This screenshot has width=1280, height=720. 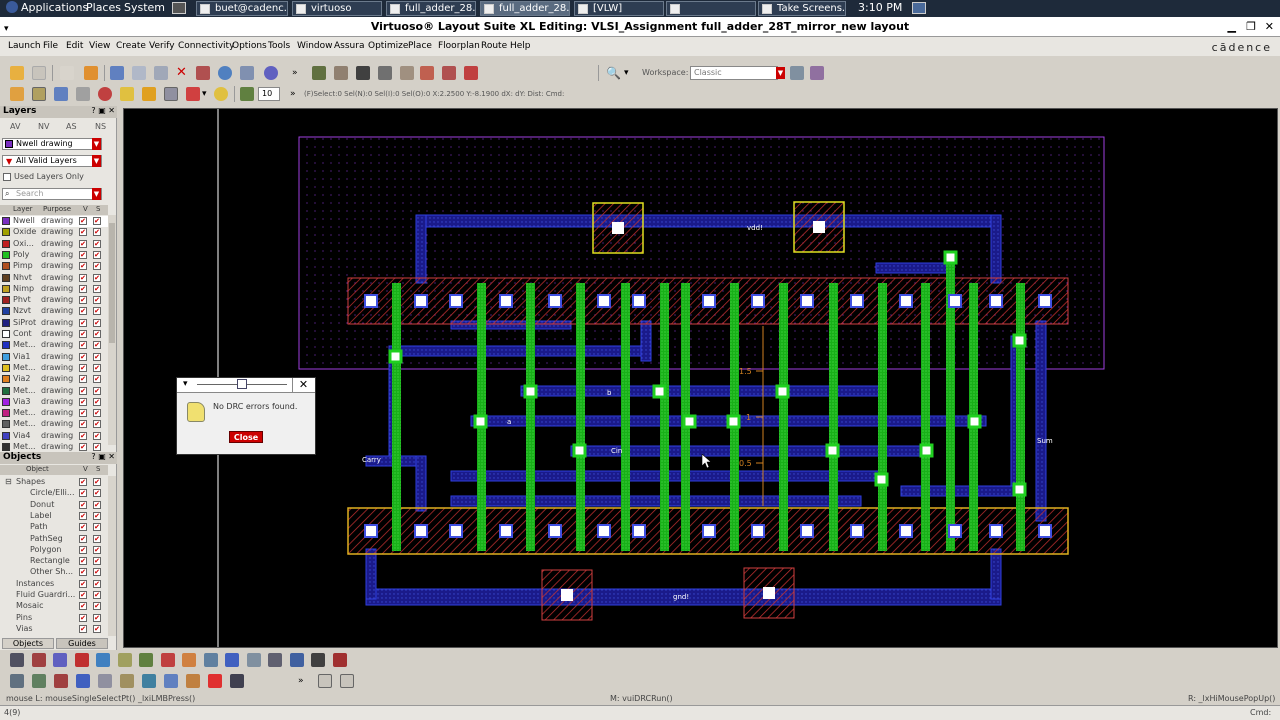 I want to click on layer-row: Via4 drawing ✔ ✔, so click(x=54, y=436).